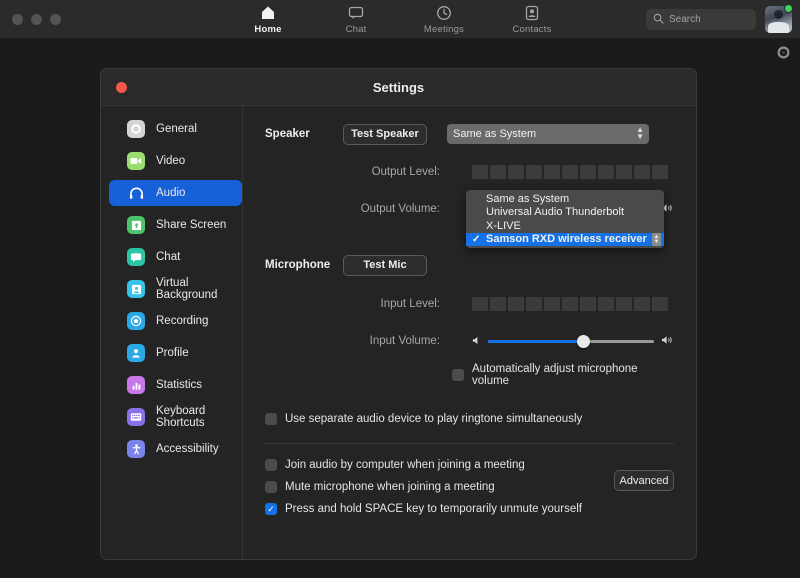 The image size is (800, 578). I want to click on test-speaker-button: Test Speaker, so click(385, 134).